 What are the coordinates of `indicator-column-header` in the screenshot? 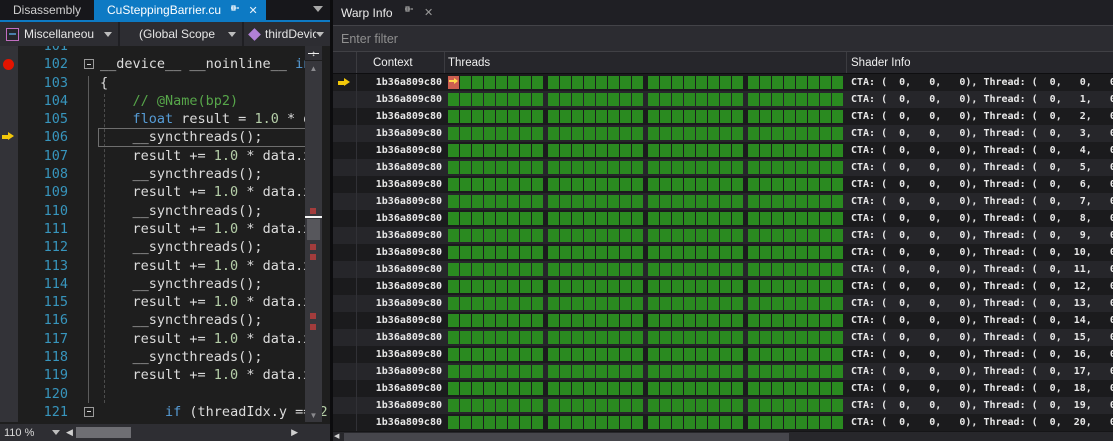 It's located at (345, 62).